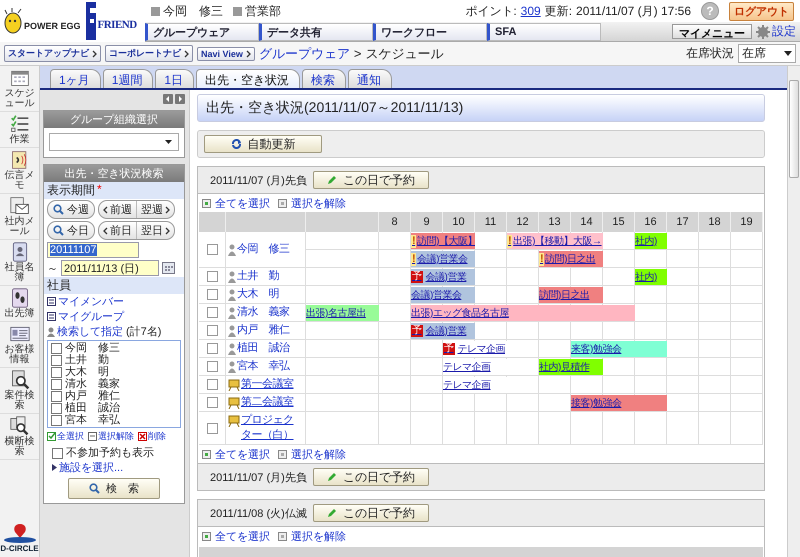 The width and height of the screenshot is (800, 557). Describe the element at coordinates (443, 241) in the screenshot. I see `schedule-entry: ! 訪問)【大阪】` at that location.